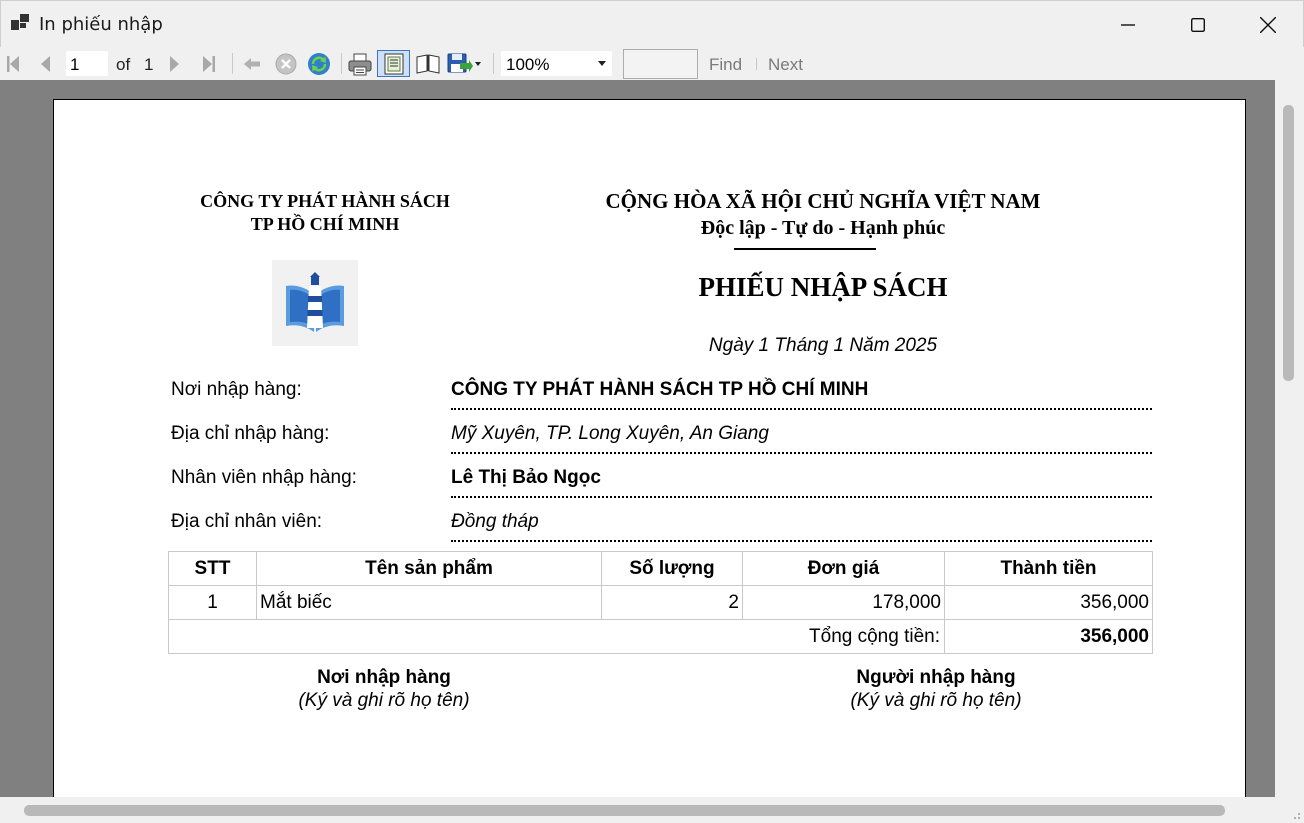 Image resolution: width=1304 pixels, height=823 pixels. What do you see at coordinates (87, 63) in the screenshot?
I see `current-page-input: 1` at bounding box center [87, 63].